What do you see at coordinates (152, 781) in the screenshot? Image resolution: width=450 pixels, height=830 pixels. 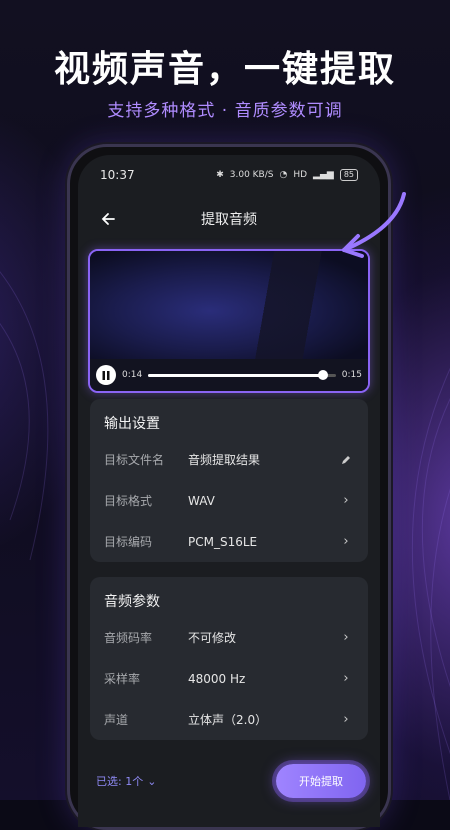 I see `chevron-down-icon: ⌄` at bounding box center [152, 781].